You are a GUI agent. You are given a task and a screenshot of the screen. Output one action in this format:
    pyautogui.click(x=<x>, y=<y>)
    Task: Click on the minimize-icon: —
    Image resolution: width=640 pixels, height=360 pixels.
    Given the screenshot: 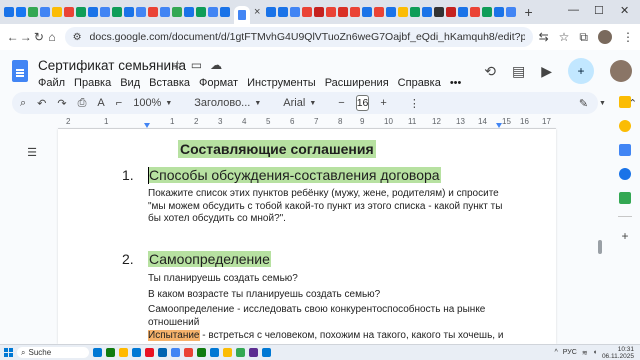 What is the action you would take?
    pyautogui.click(x=573, y=10)
    